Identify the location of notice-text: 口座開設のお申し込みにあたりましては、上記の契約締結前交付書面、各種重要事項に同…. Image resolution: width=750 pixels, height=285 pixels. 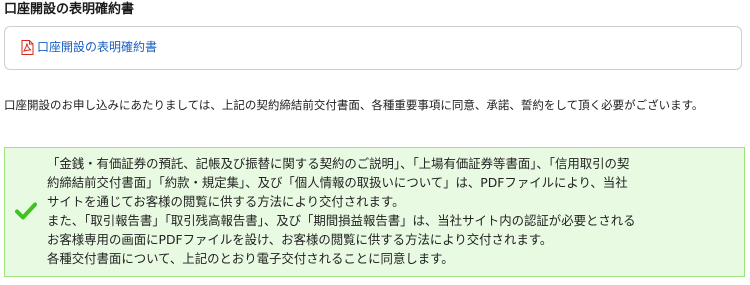
(354, 105).